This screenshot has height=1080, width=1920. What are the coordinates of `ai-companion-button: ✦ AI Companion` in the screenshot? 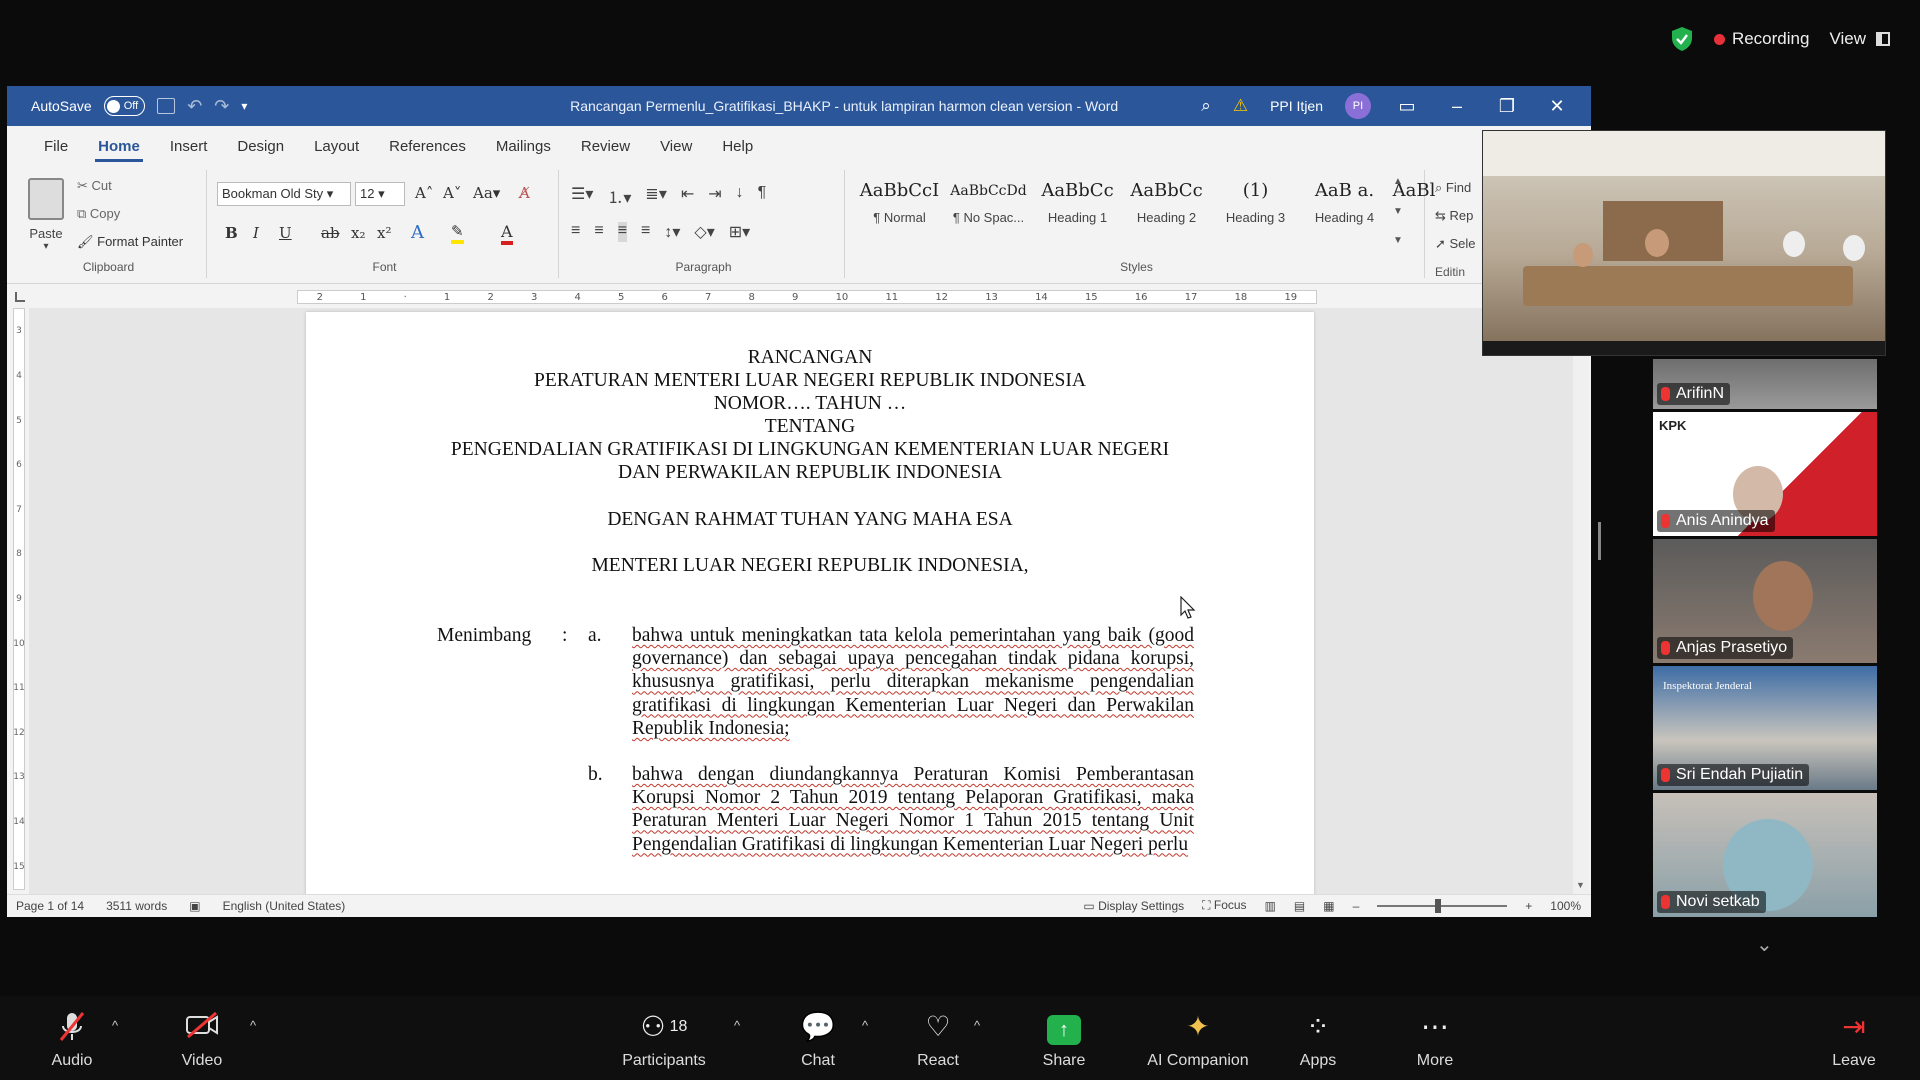 It's located at (1198, 1040).